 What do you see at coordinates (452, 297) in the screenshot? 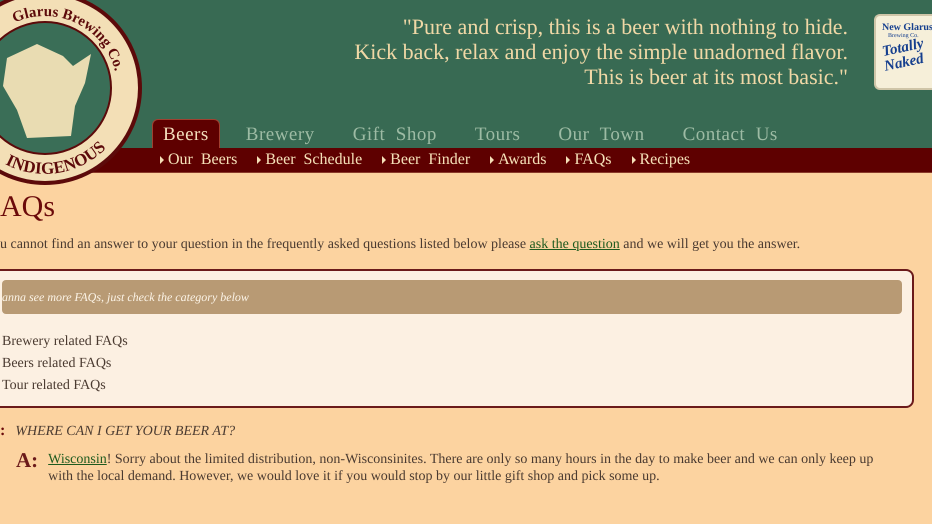
I see `category-header: anna see more FAQs, just check the category below` at bounding box center [452, 297].